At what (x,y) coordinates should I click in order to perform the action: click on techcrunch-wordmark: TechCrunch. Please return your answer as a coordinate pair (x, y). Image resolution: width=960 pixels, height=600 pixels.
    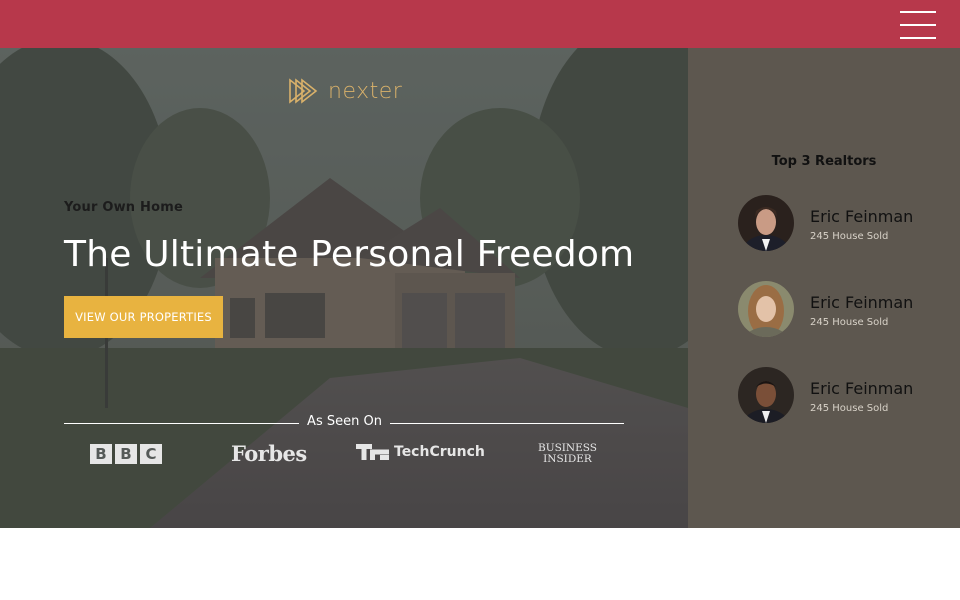
    Looking at the image, I should click on (439, 452).